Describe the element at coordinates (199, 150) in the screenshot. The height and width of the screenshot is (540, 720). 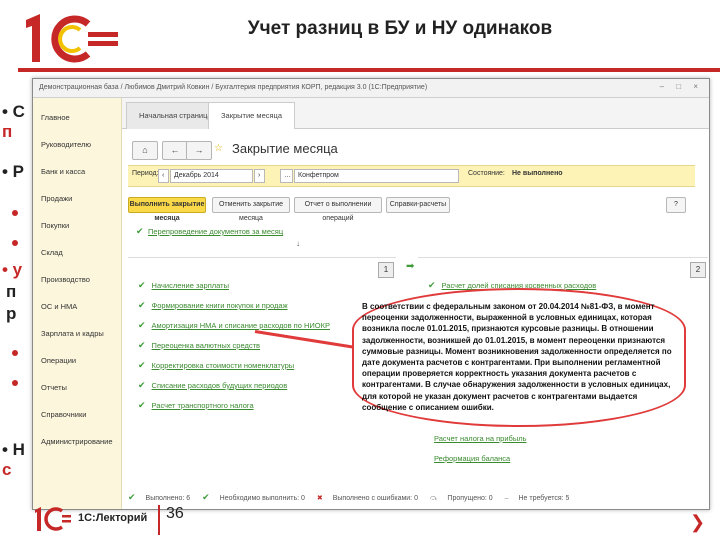
I see `forward-arrow-icon: →` at that location.